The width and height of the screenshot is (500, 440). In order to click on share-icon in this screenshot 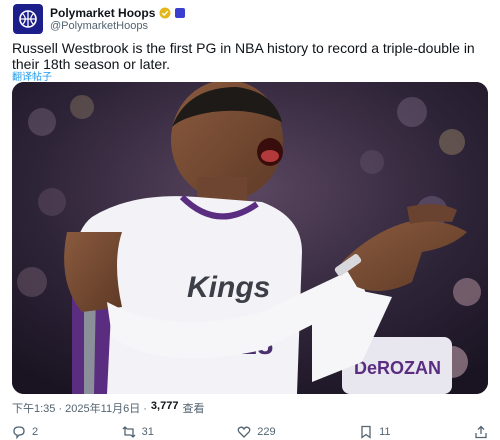, I will do `click(481, 432)`.